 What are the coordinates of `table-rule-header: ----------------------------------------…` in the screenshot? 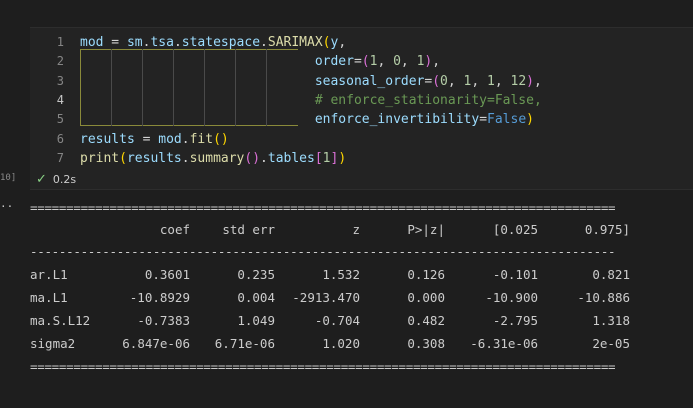 It's located at (323, 251).